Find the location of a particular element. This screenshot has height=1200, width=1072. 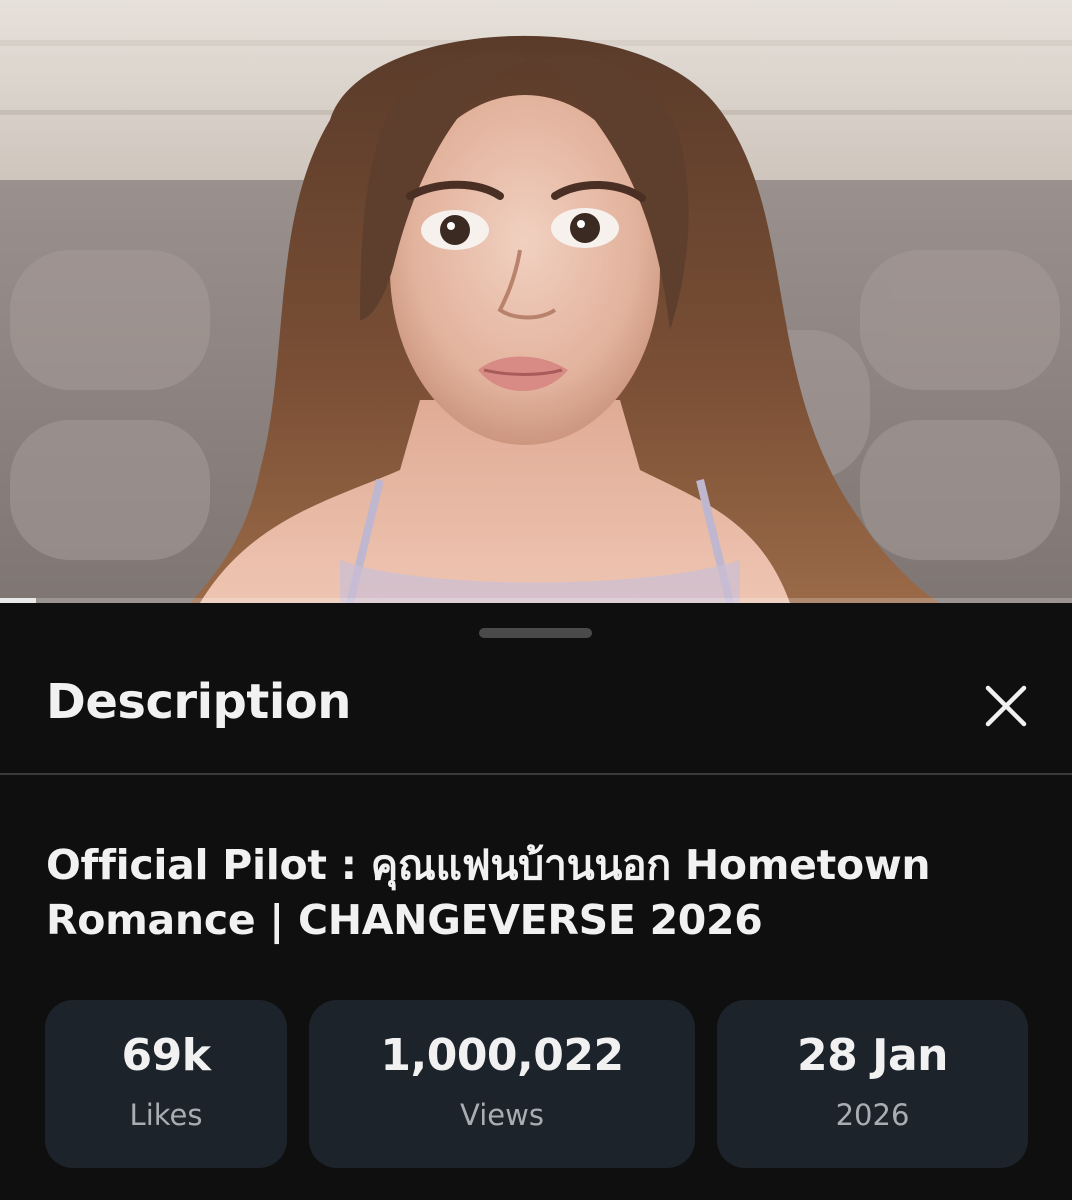

close-icon is located at coordinates (1006, 706).